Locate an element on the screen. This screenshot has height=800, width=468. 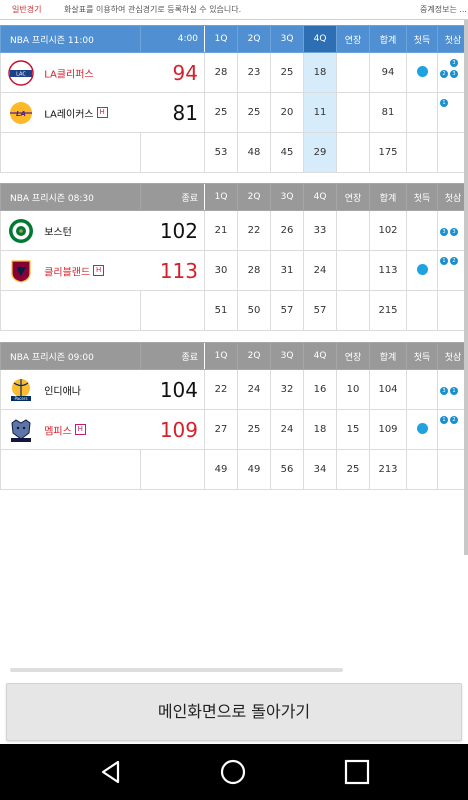
q1-score: 21 is located at coordinates (221, 230).